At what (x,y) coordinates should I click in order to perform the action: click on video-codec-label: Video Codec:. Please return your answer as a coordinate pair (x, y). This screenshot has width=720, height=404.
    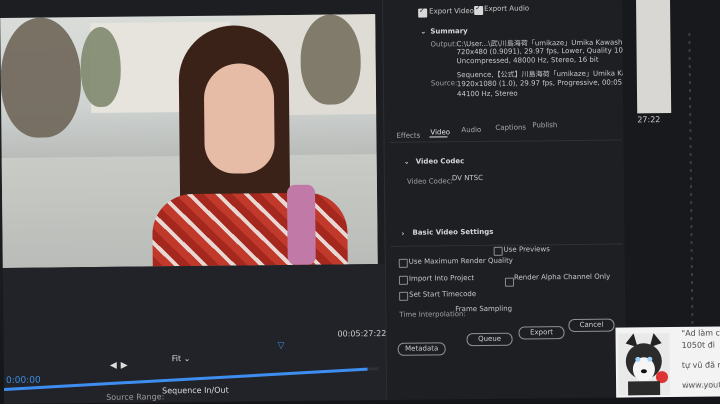
    Looking at the image, I should click on (429, 181).